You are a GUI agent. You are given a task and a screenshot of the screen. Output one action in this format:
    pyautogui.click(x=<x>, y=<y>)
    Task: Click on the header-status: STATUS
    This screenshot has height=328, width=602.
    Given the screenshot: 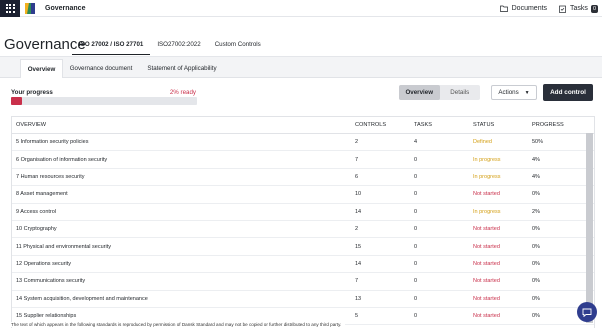 What is the action you would take?
    pyautogui.click(x=502, y=125)
    